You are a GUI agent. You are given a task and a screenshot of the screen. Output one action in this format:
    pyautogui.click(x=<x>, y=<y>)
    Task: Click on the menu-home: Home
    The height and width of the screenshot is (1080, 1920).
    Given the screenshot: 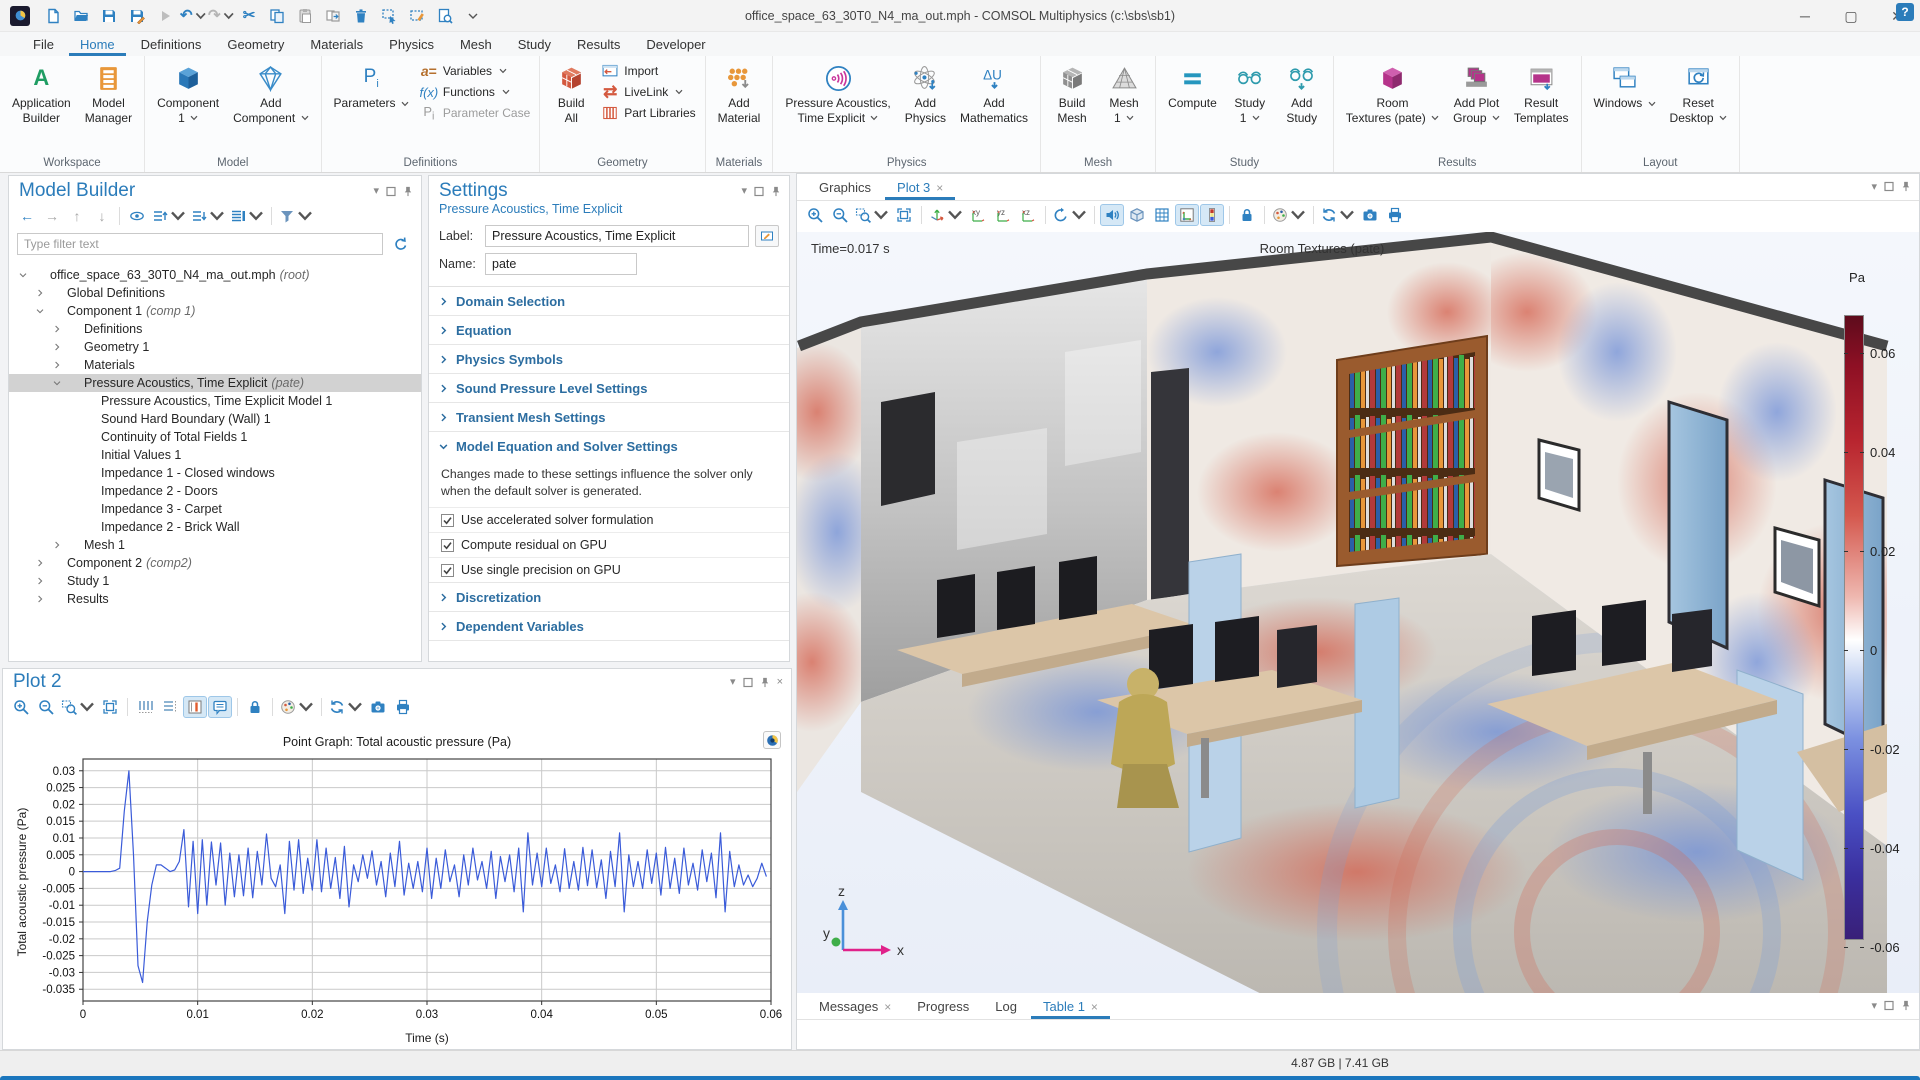 What is the action you would take?
    pyautogui.click(x=97, y=45)
    